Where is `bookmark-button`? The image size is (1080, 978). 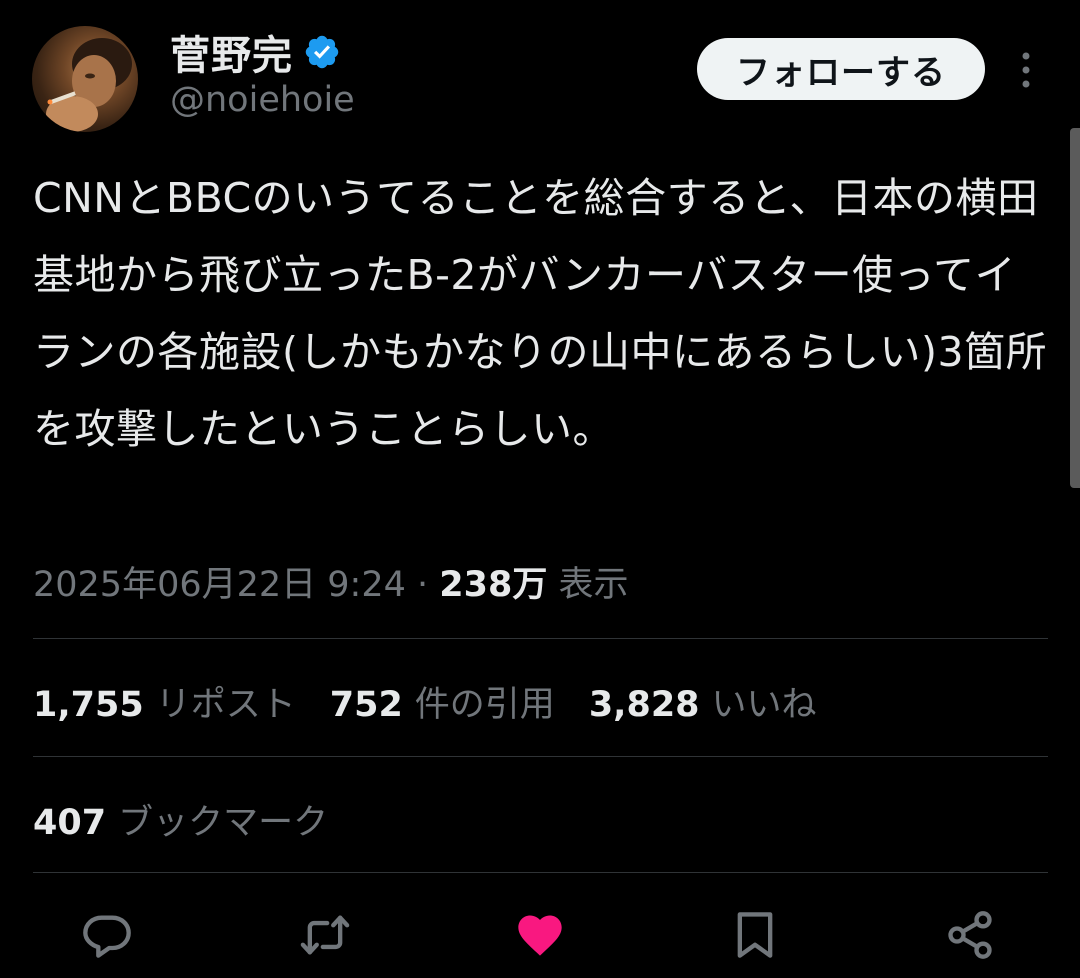
bookmark-button is located at coordinates (755, 935).